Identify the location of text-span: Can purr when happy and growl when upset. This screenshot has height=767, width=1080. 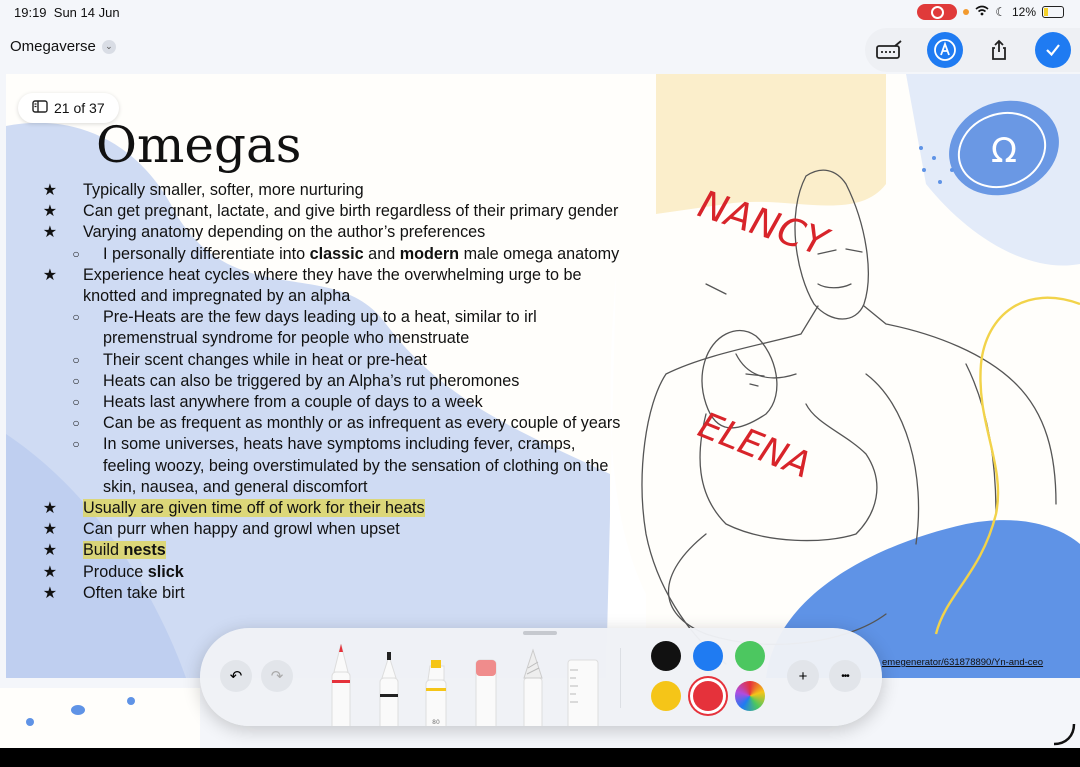
(241, 529).